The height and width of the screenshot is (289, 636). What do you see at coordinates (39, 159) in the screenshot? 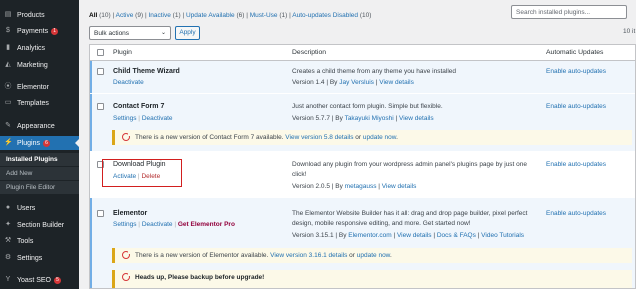
I see `submenu-installed-plugins: Installed Plugins` at bounding box center [39, 159].